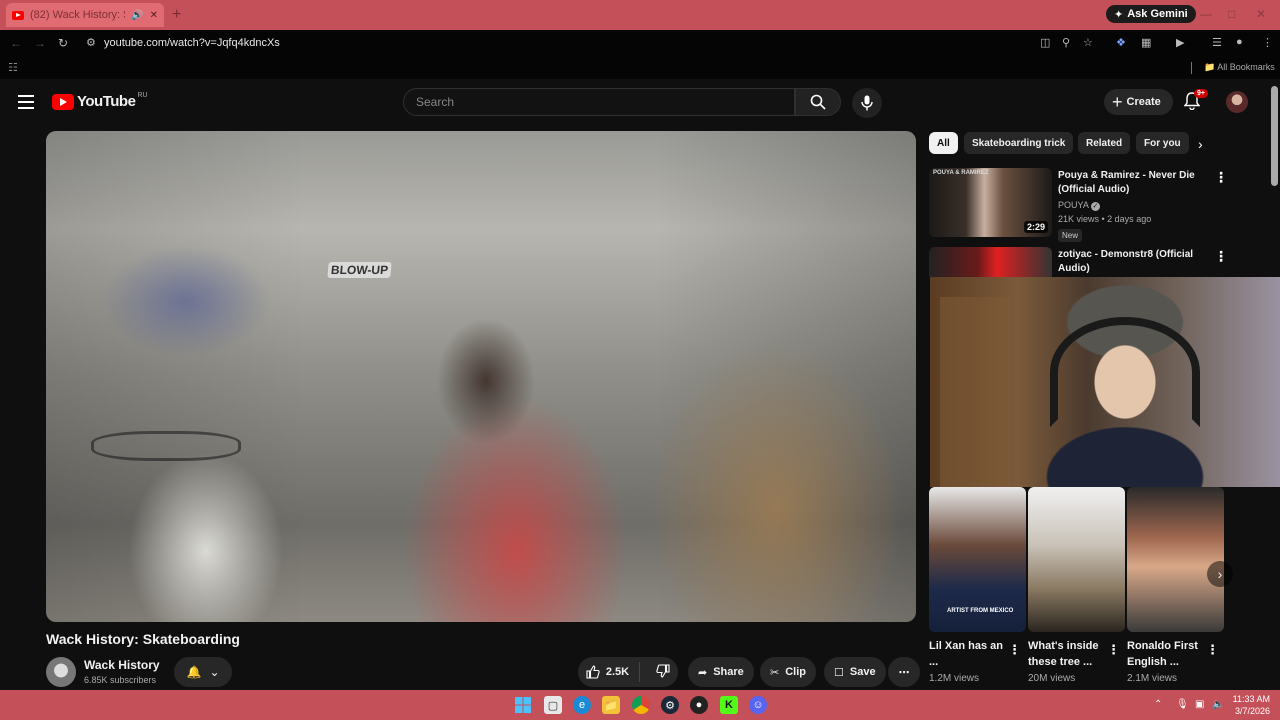 This screenshot has width=1280, height=720. Describe the element at coordinates (1019, 143) in the screenshot. I see `chip-skateboarding-trick: Skateboarding trick` at that location.